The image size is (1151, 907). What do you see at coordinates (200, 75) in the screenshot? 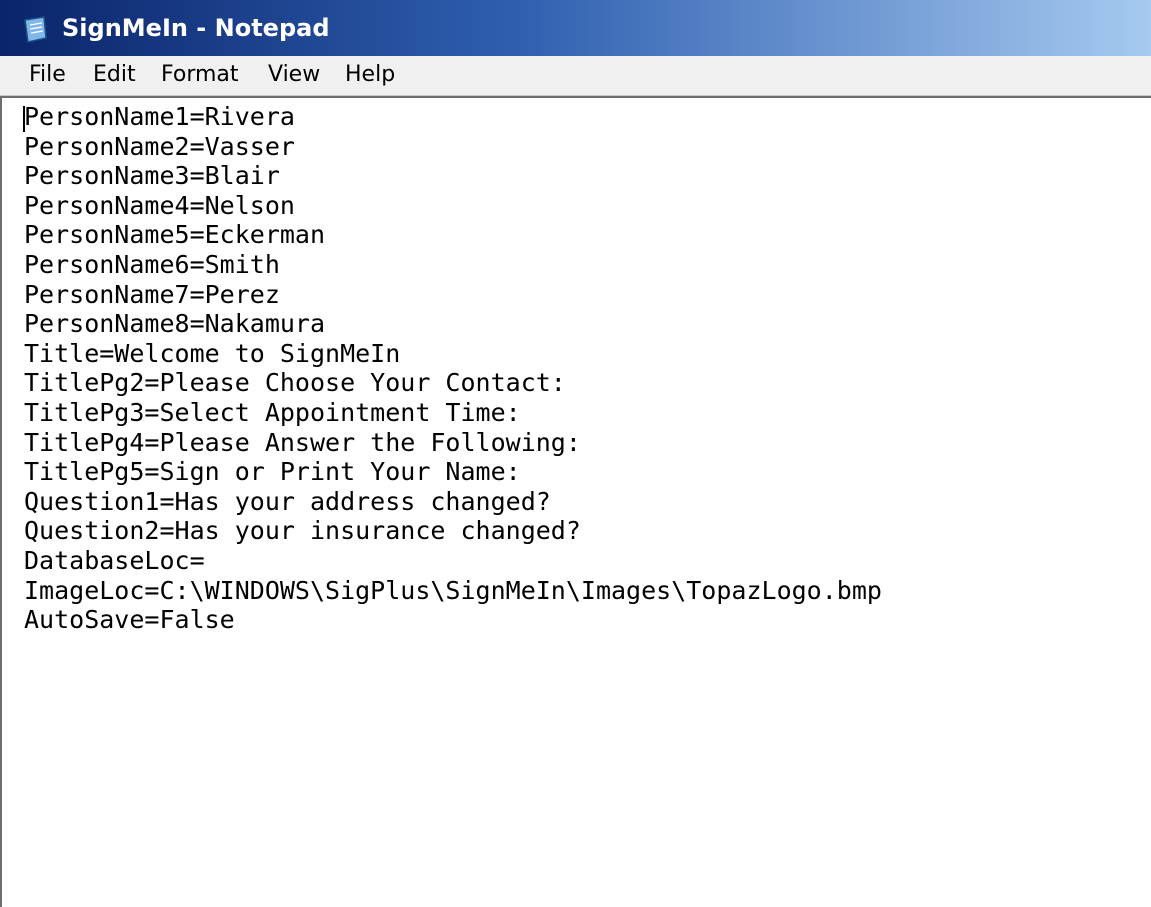
I see `menu-format: Format` at bounding box center [200, 75].